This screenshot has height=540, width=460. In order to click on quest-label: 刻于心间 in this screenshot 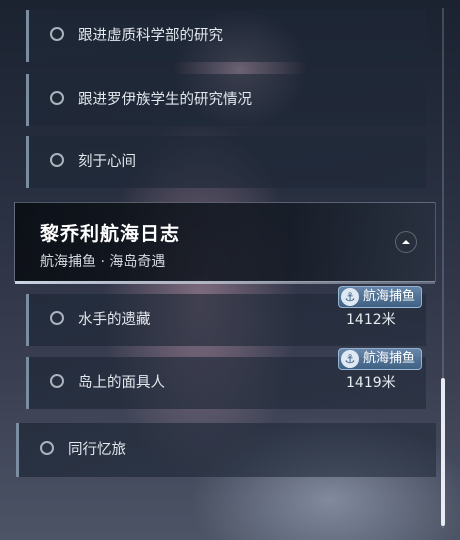, I will do `click(107, 162)`.